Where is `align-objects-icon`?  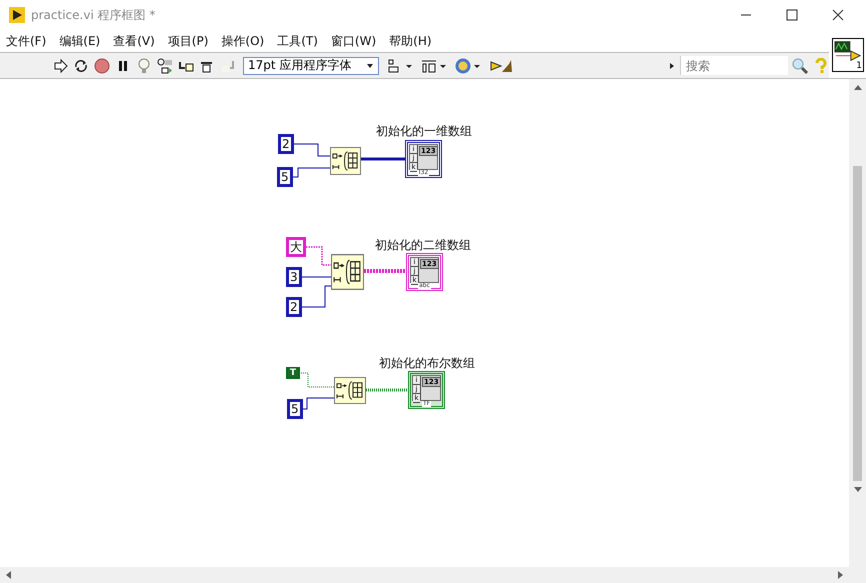
align-objects-icon is located at coordinates (400, 66).